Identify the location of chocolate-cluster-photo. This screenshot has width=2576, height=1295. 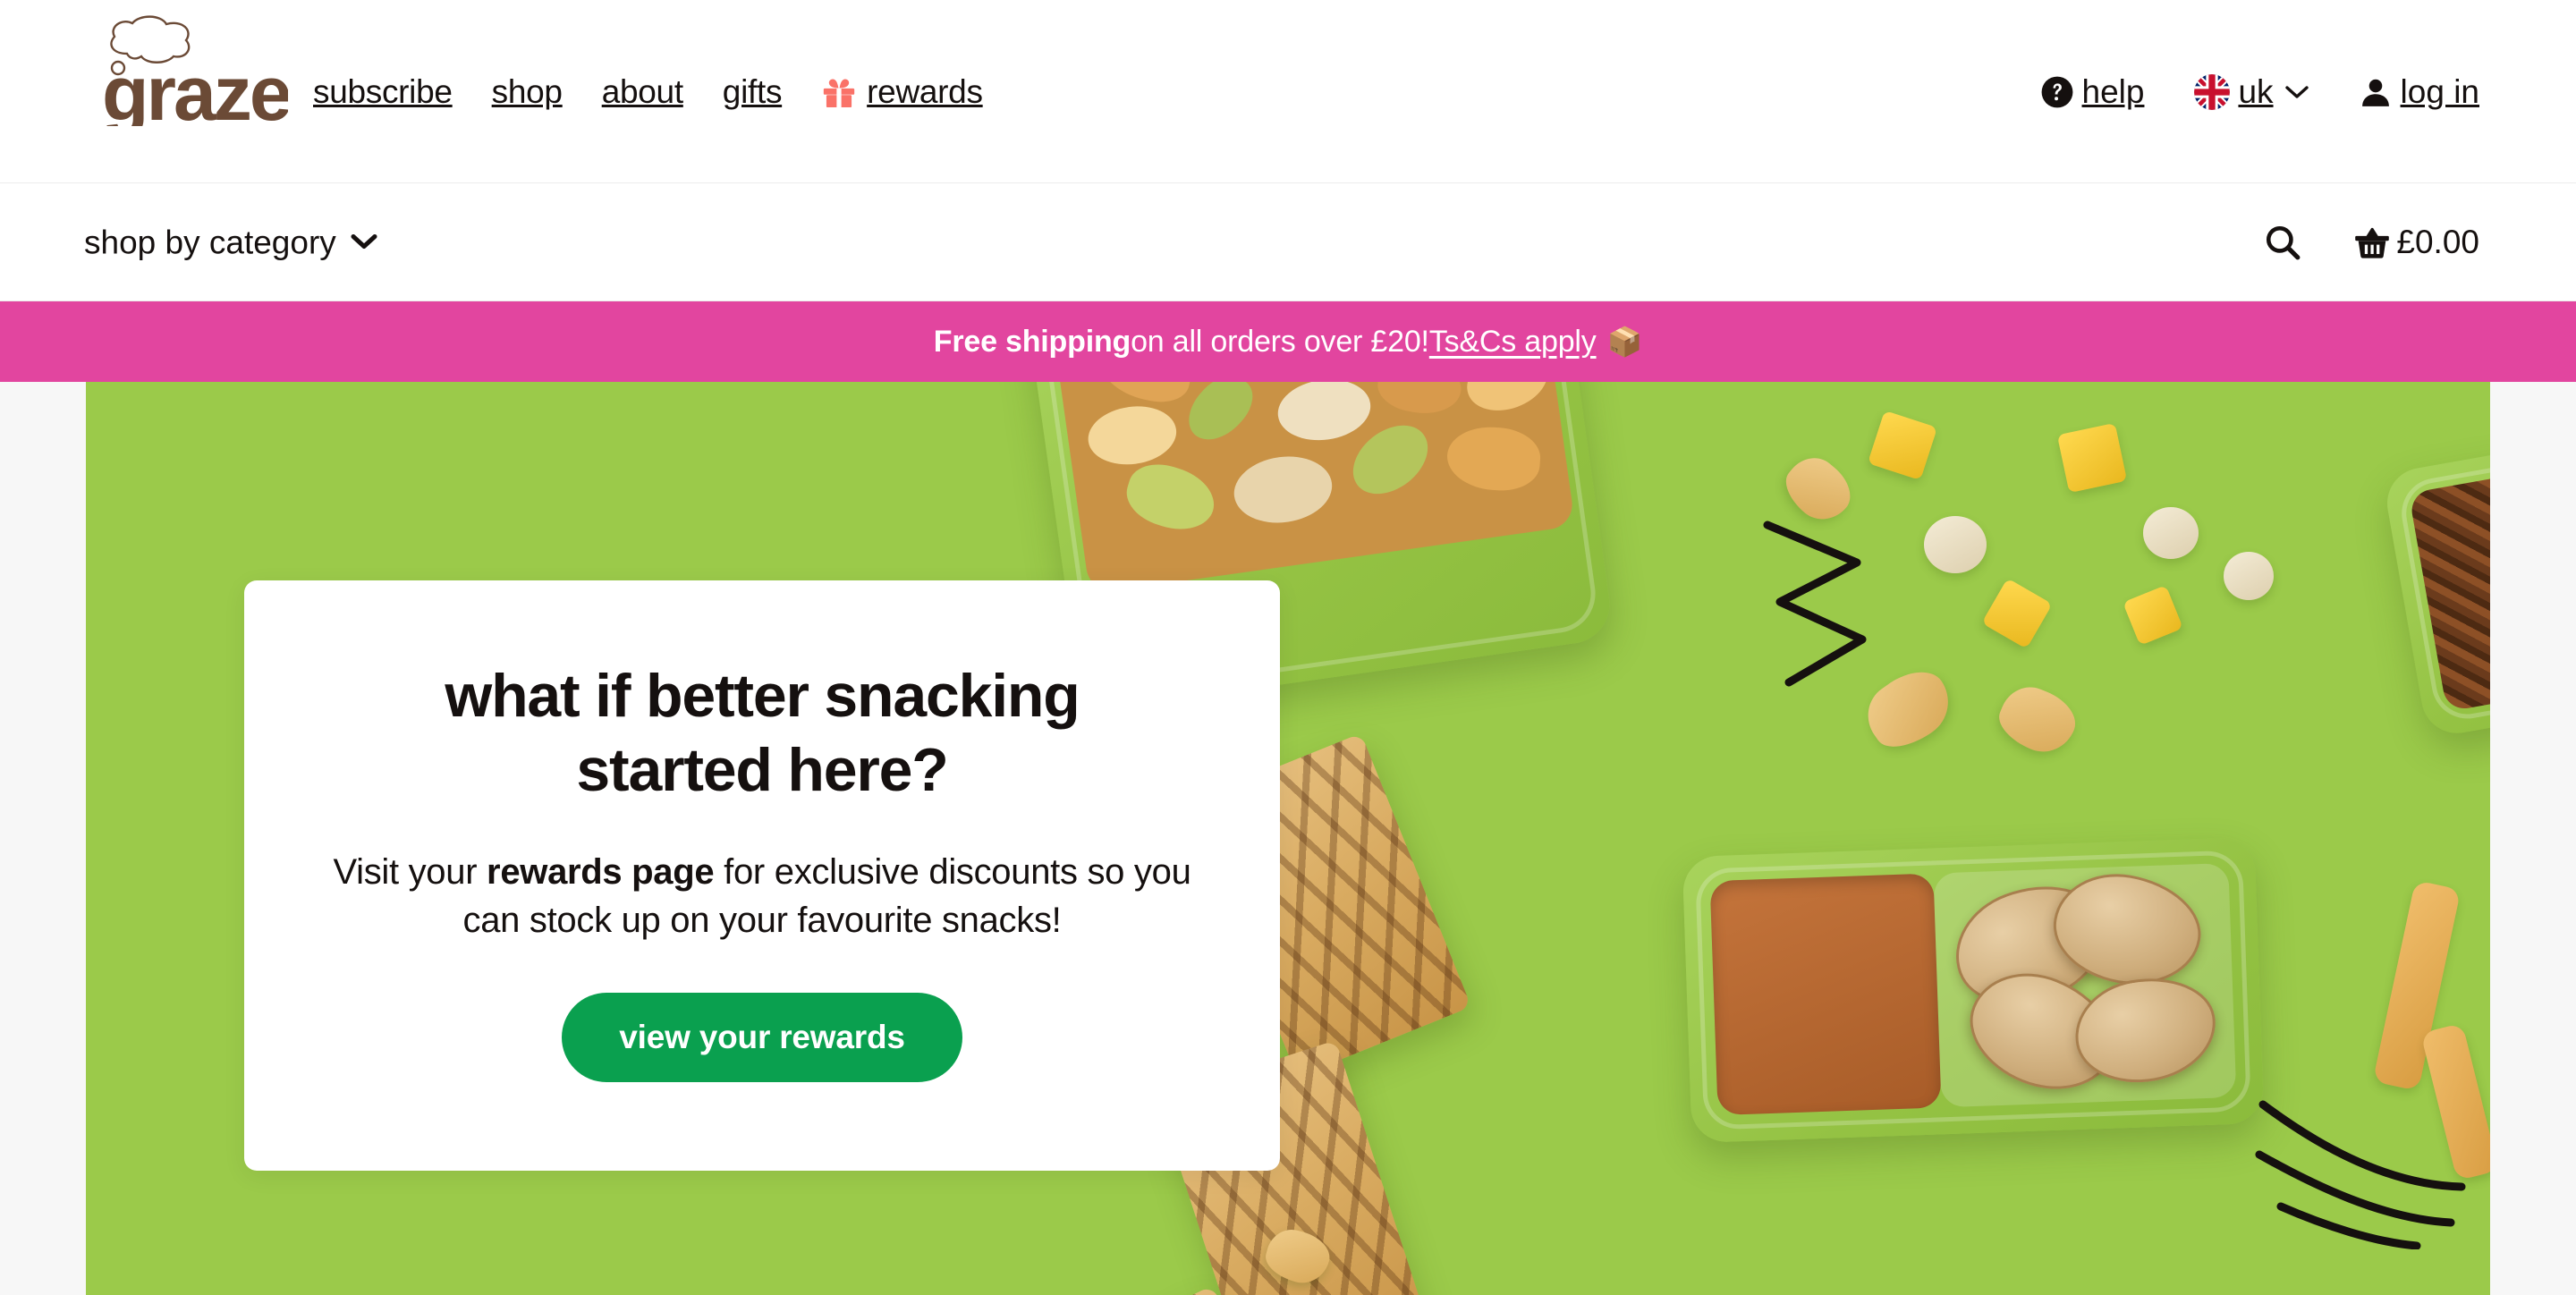
(2449, 578).